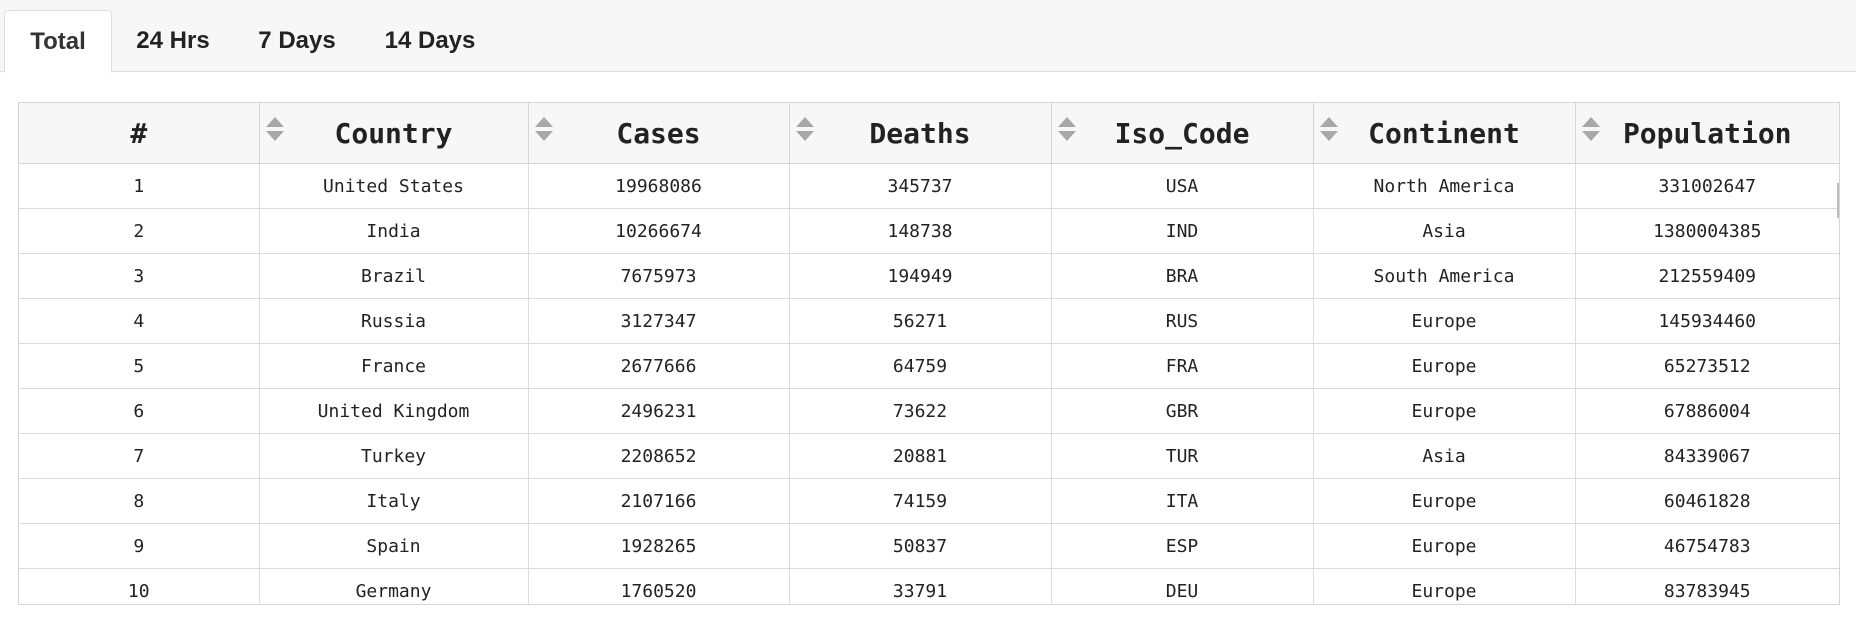  Describe the element at coordinates (659, 186) in the screenshot. I see `cell-cases: 19968086` at that location.